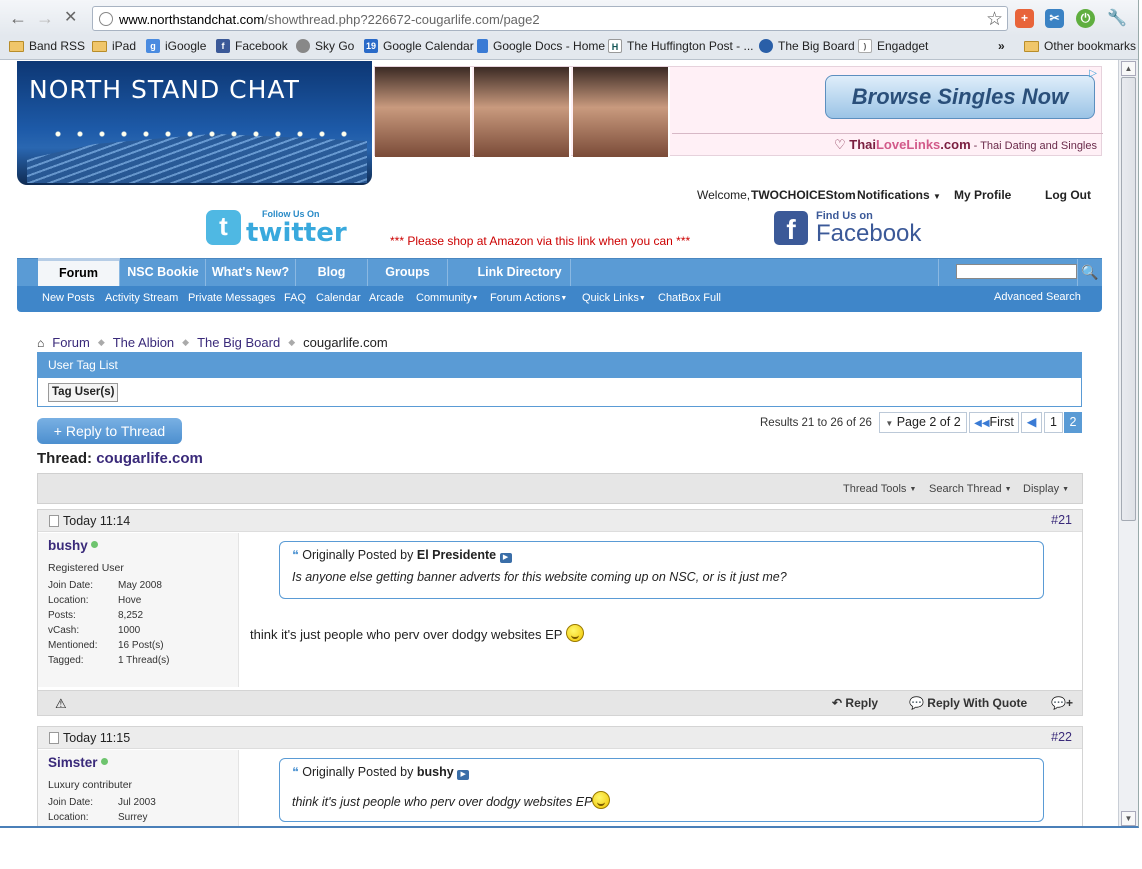 The width and height of the screenshot is (1142, 869). I want to click on facebook-link: f Find Us on Facebook, so click(849, 228).